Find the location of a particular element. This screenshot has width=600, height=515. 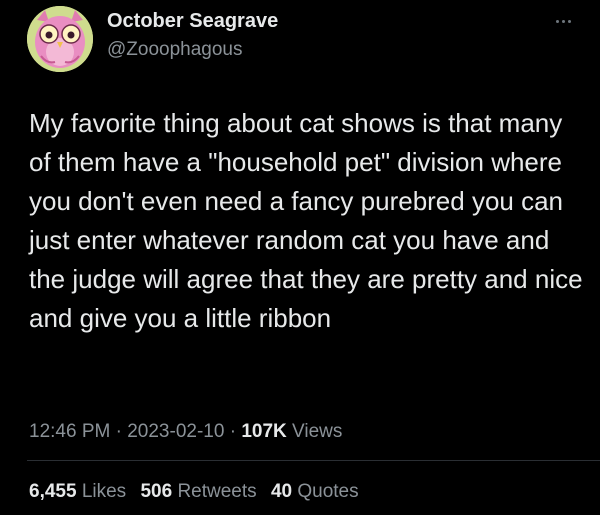

tweet-date: 2023-02-10 is located at coordinates (175, 431).